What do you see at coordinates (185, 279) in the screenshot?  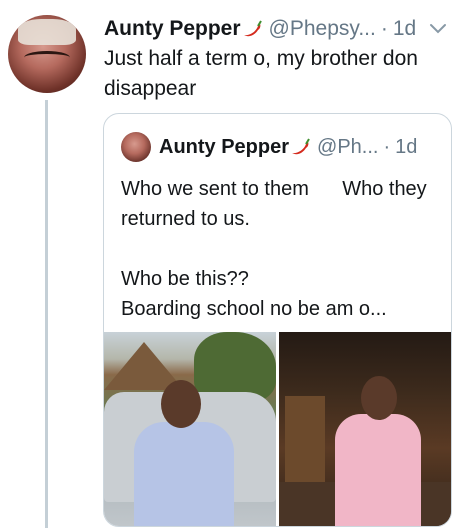 I see `quoted-line-2: Who be this??` at bounding box center [185, 279].